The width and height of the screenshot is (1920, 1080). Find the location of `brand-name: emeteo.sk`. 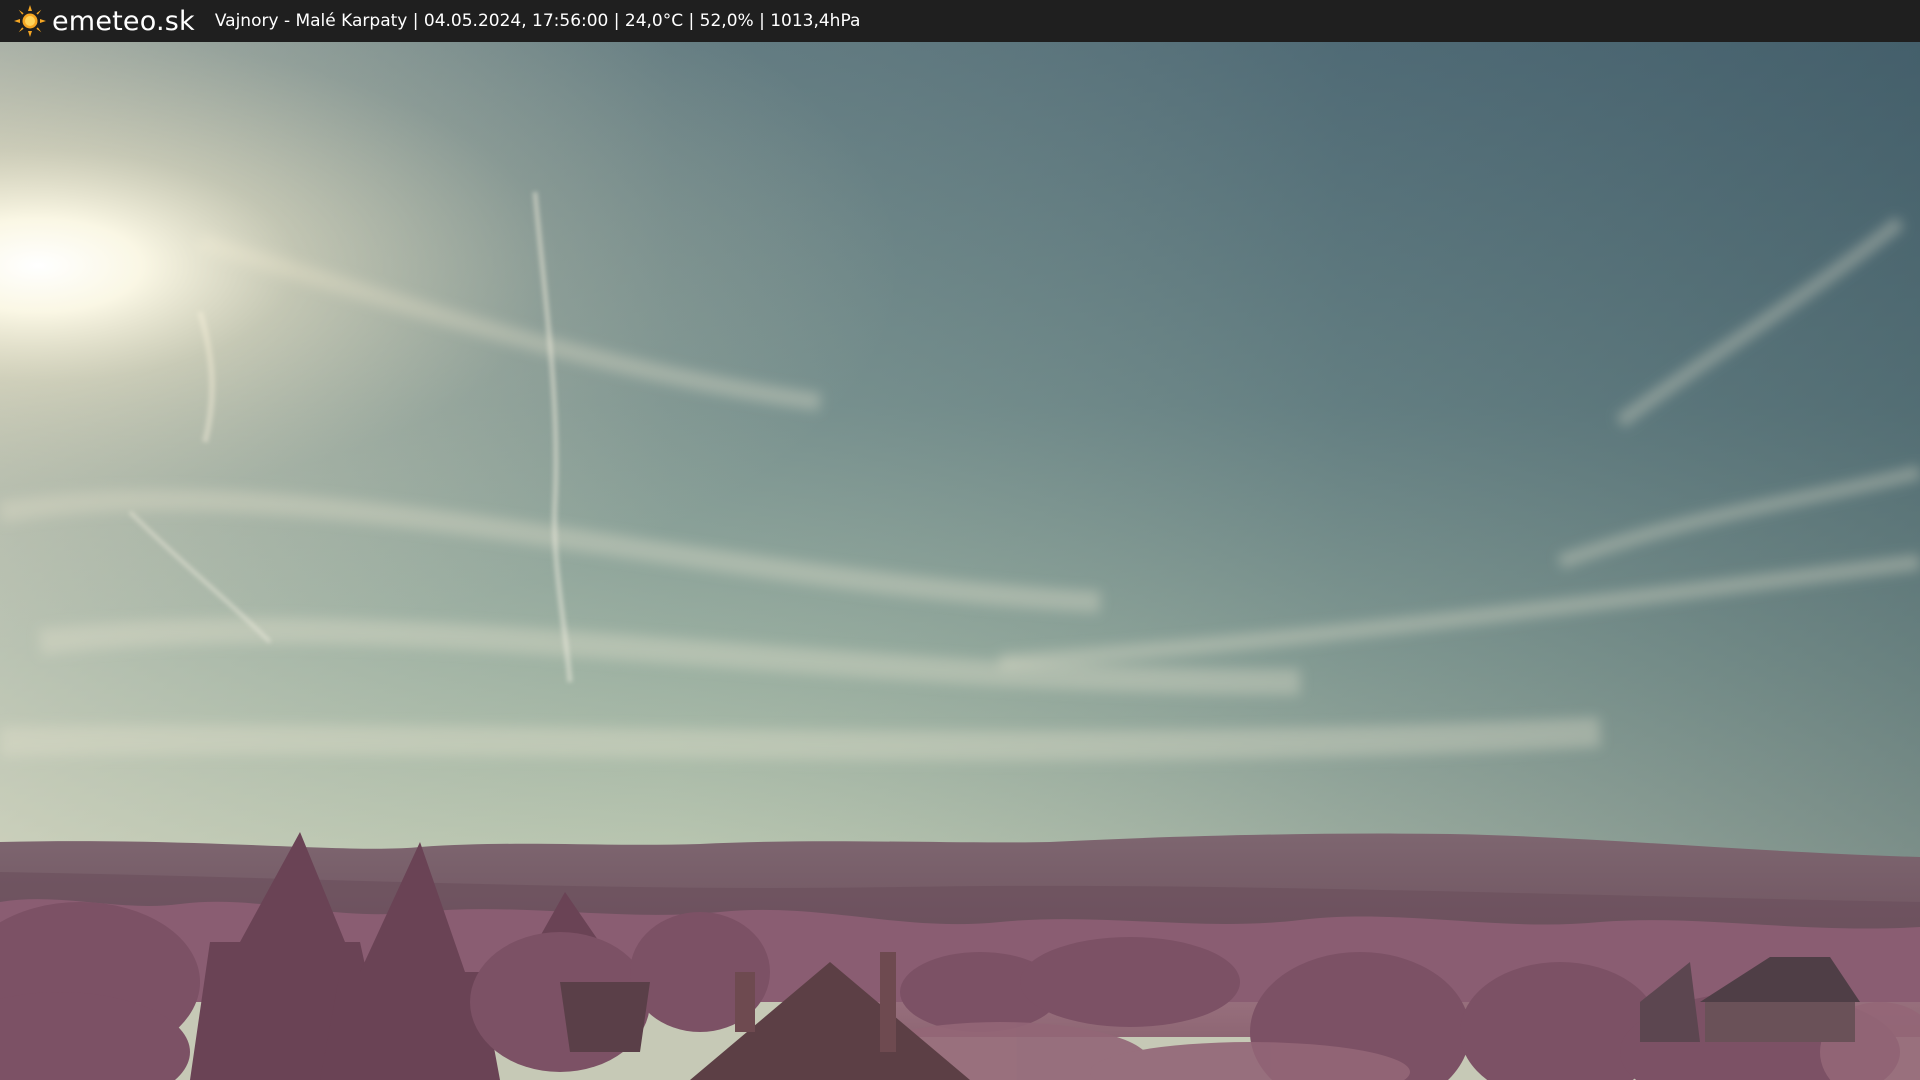

brand-name: emeteo.sk is located at coordinates (123, 21).